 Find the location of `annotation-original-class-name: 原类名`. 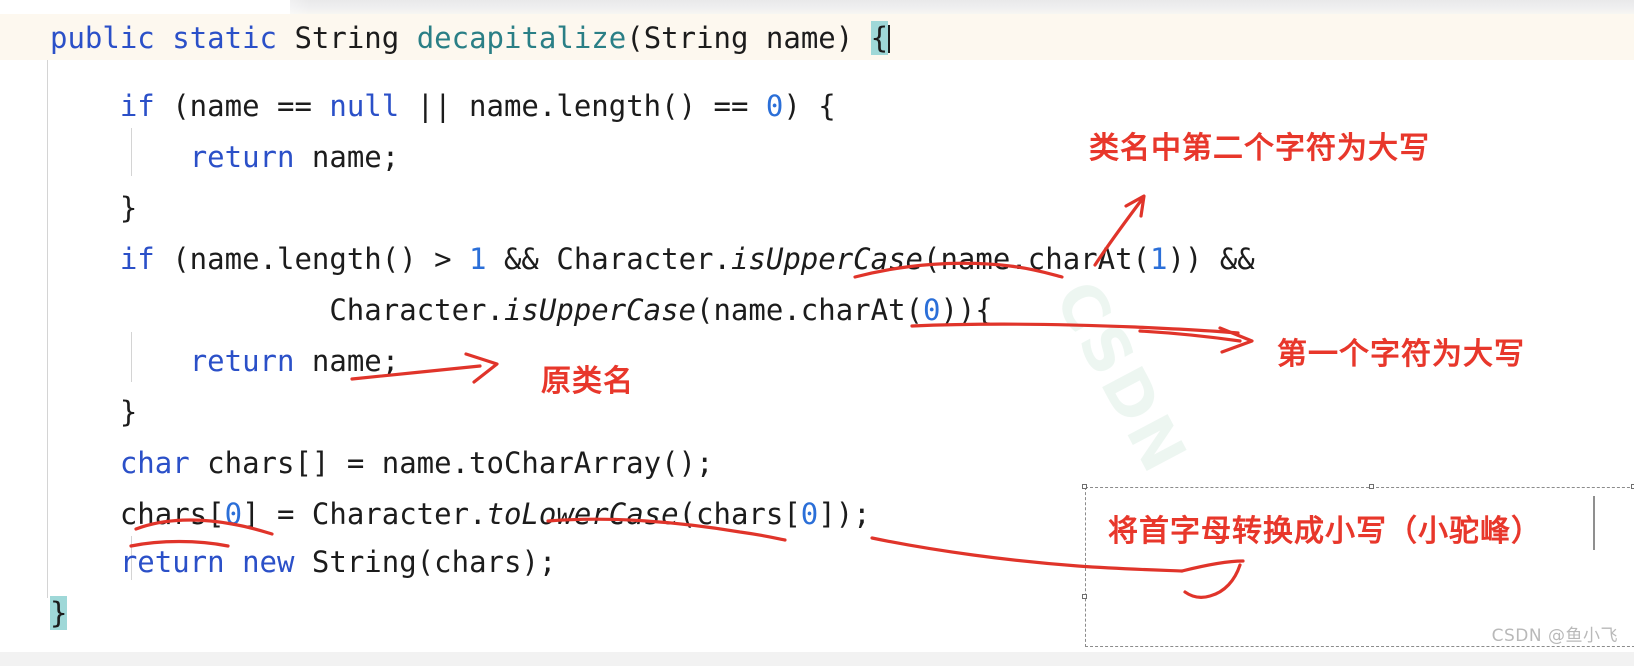

annotation-original-class-name: 原类名 is located at coordinates (587, 381).